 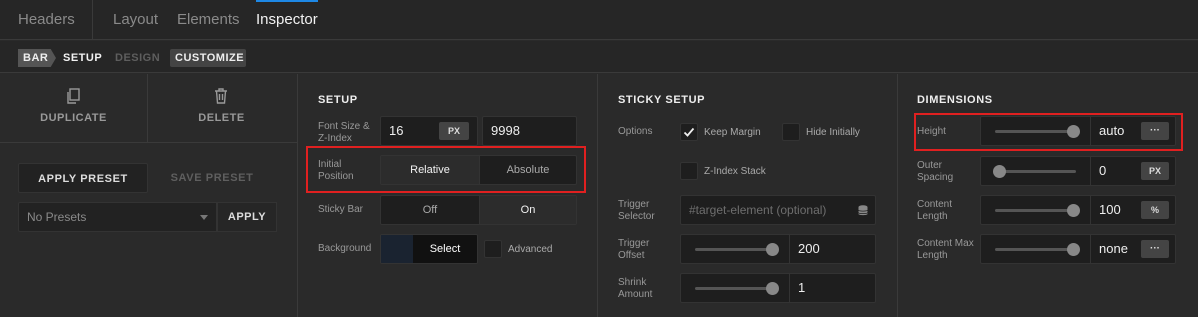 What do you see at coordinates (1155, 171) in the screenshot?
I see `outer-spacing-unit-button: PX` at bounding box center [1155, 171].